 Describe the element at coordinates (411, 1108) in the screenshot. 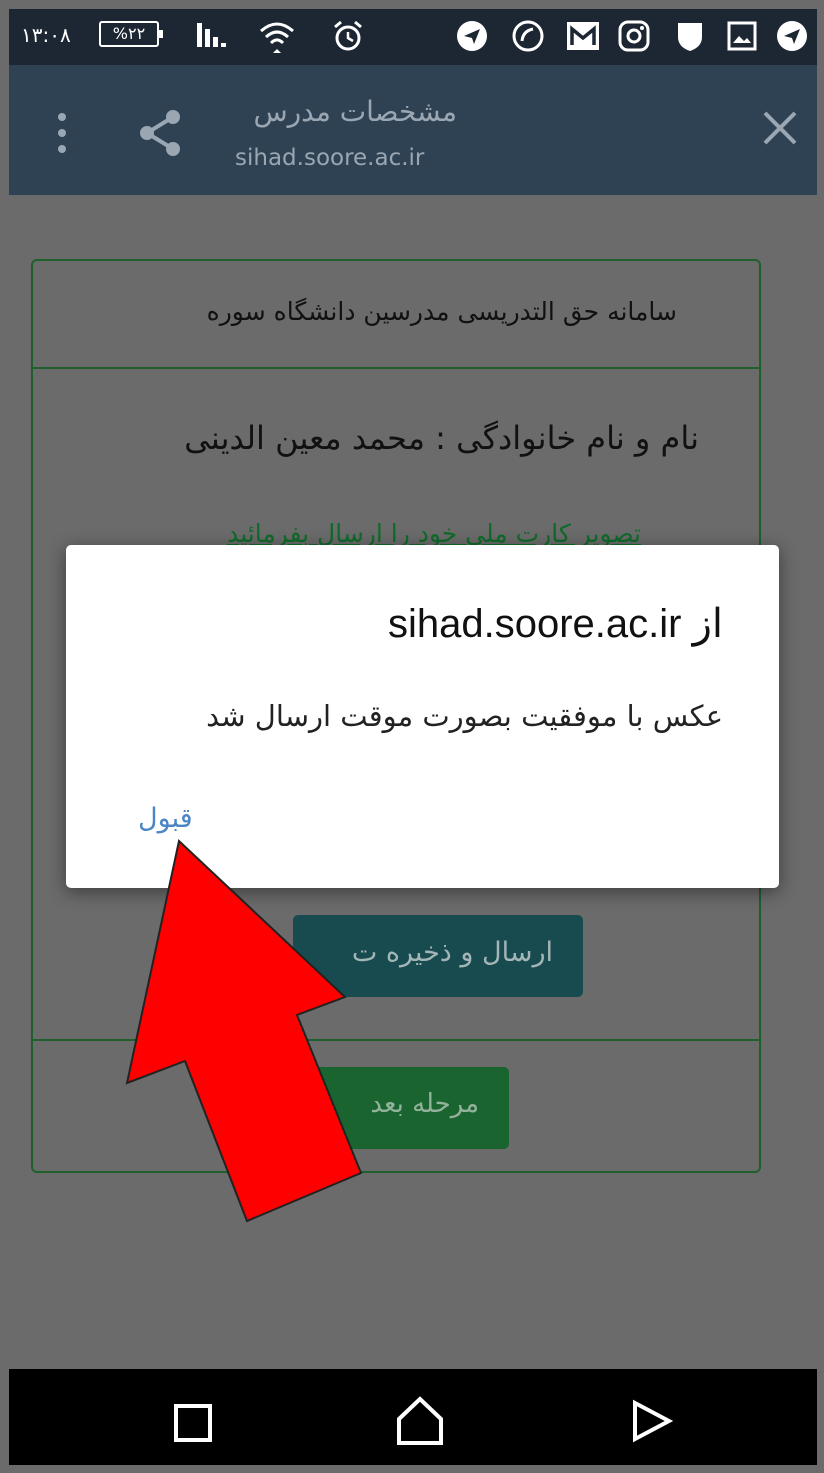

I see `next-step-button: مرحله بعد` at that location.